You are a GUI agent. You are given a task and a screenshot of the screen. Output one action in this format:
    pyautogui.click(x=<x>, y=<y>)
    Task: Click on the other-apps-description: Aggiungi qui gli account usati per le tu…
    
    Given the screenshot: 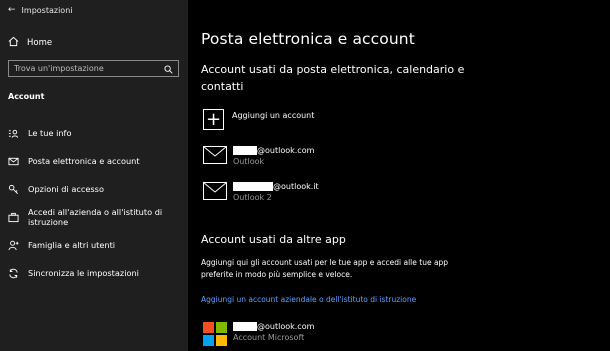 What is the action you would take?
    pyautogui.click(x=325, y=268)
    